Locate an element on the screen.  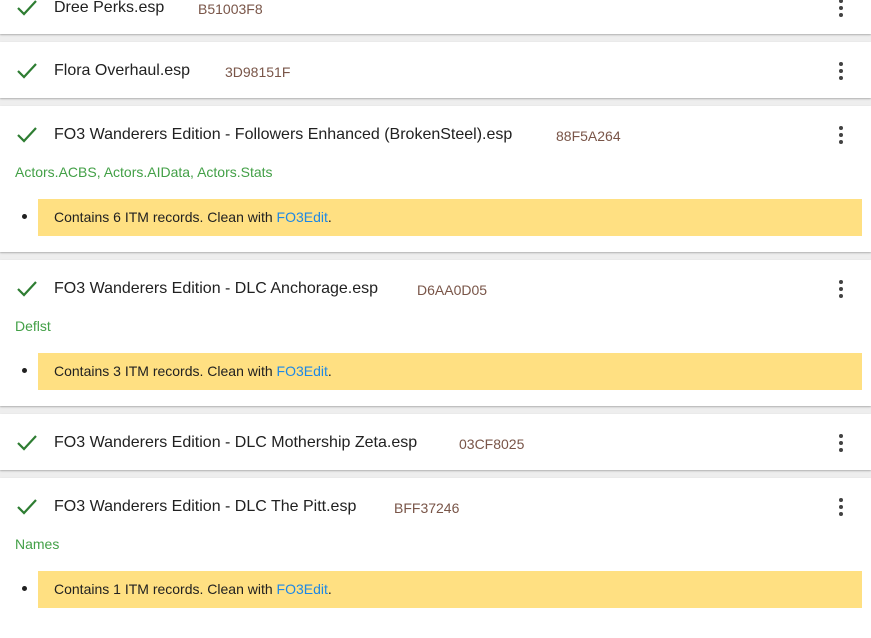
plugin-name: Flora Overhaul.esp is located at coordinates (122, 70).